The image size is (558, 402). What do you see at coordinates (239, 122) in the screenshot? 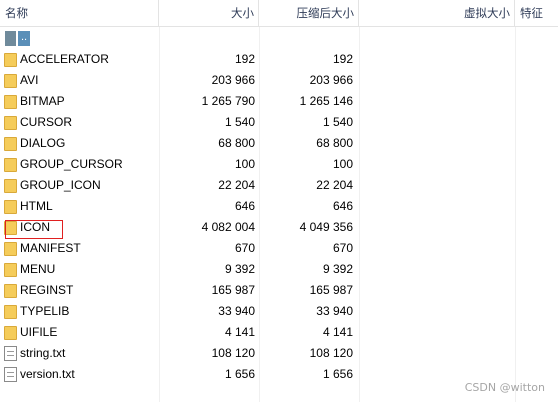
I see `row-size: 1 540` at bounding box center [239, 122].